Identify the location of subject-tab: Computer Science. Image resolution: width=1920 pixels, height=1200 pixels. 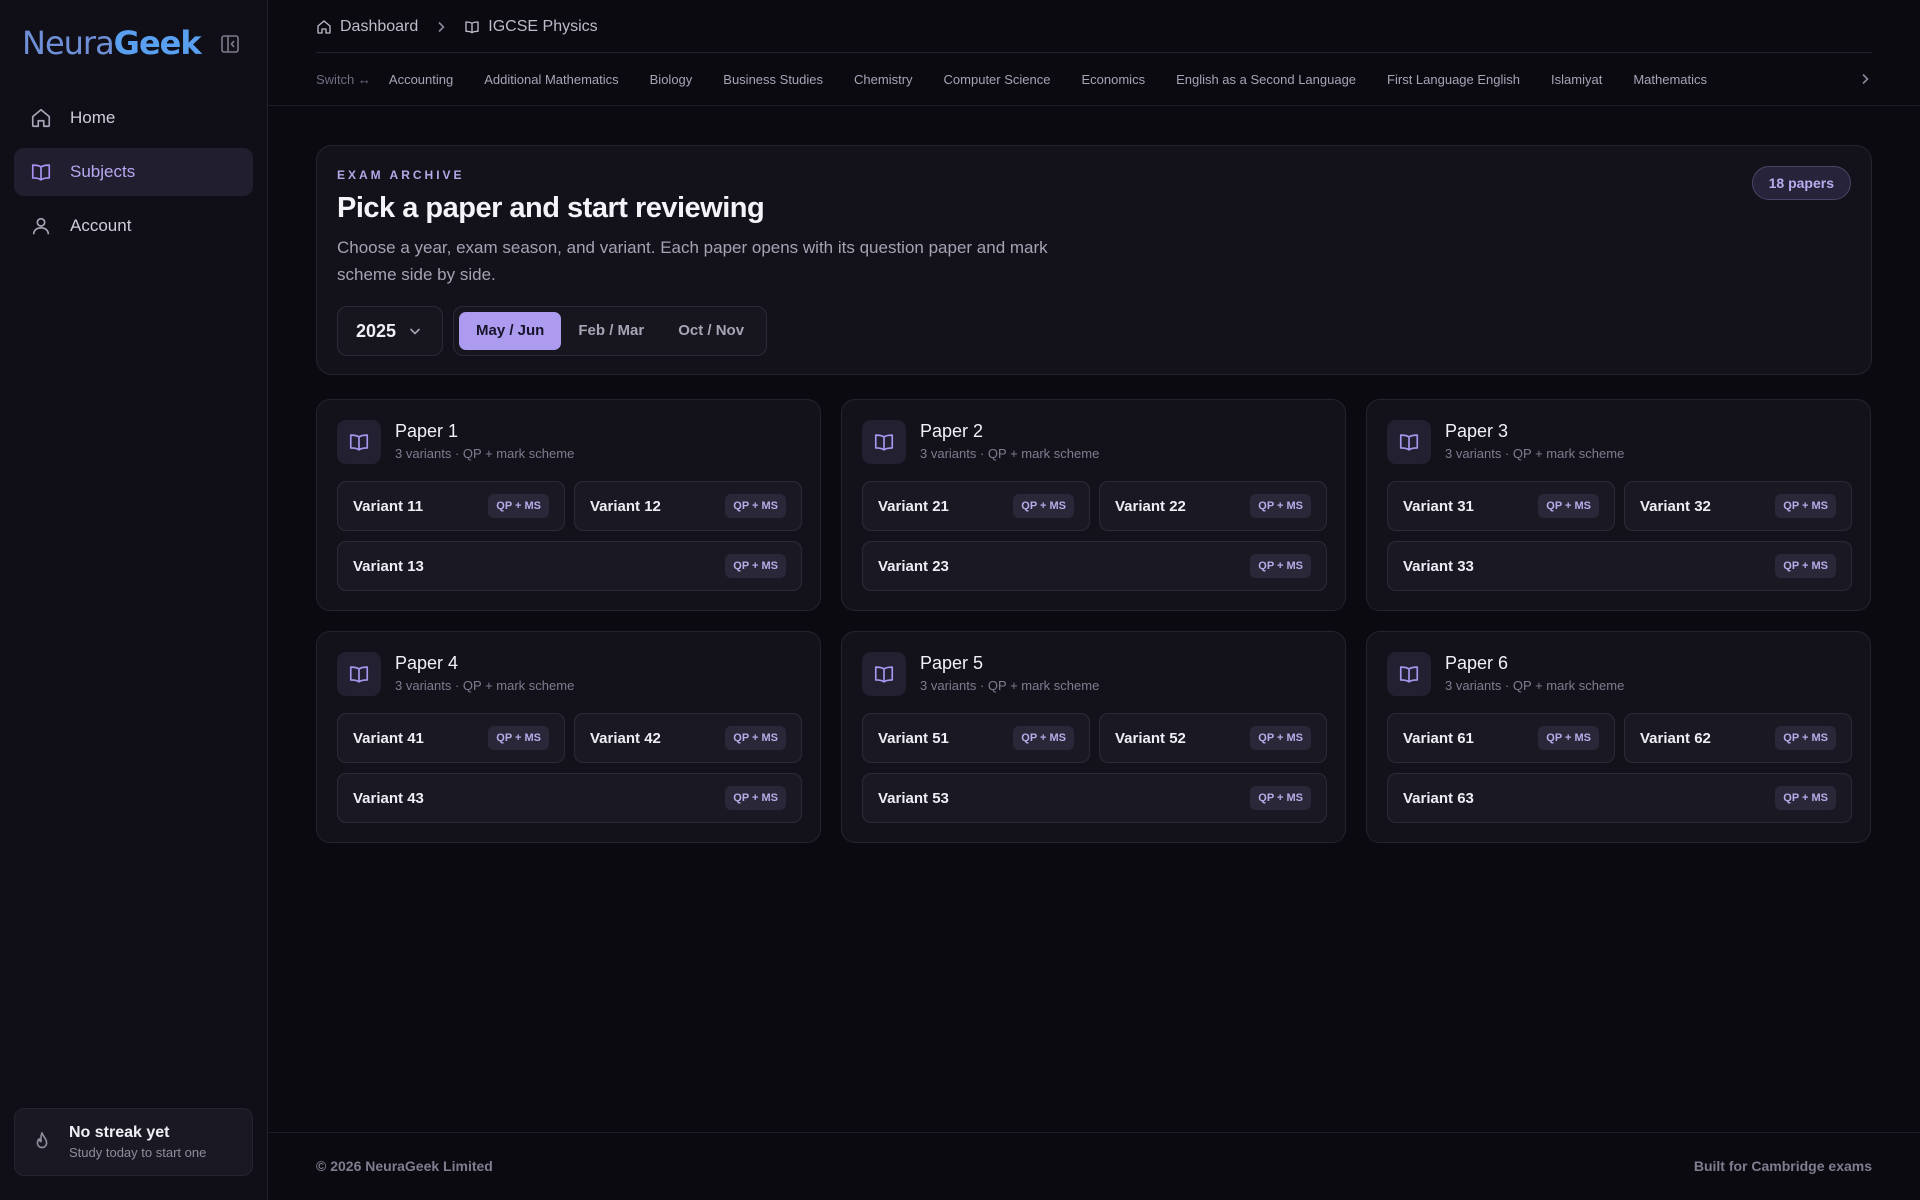
(997, 79).